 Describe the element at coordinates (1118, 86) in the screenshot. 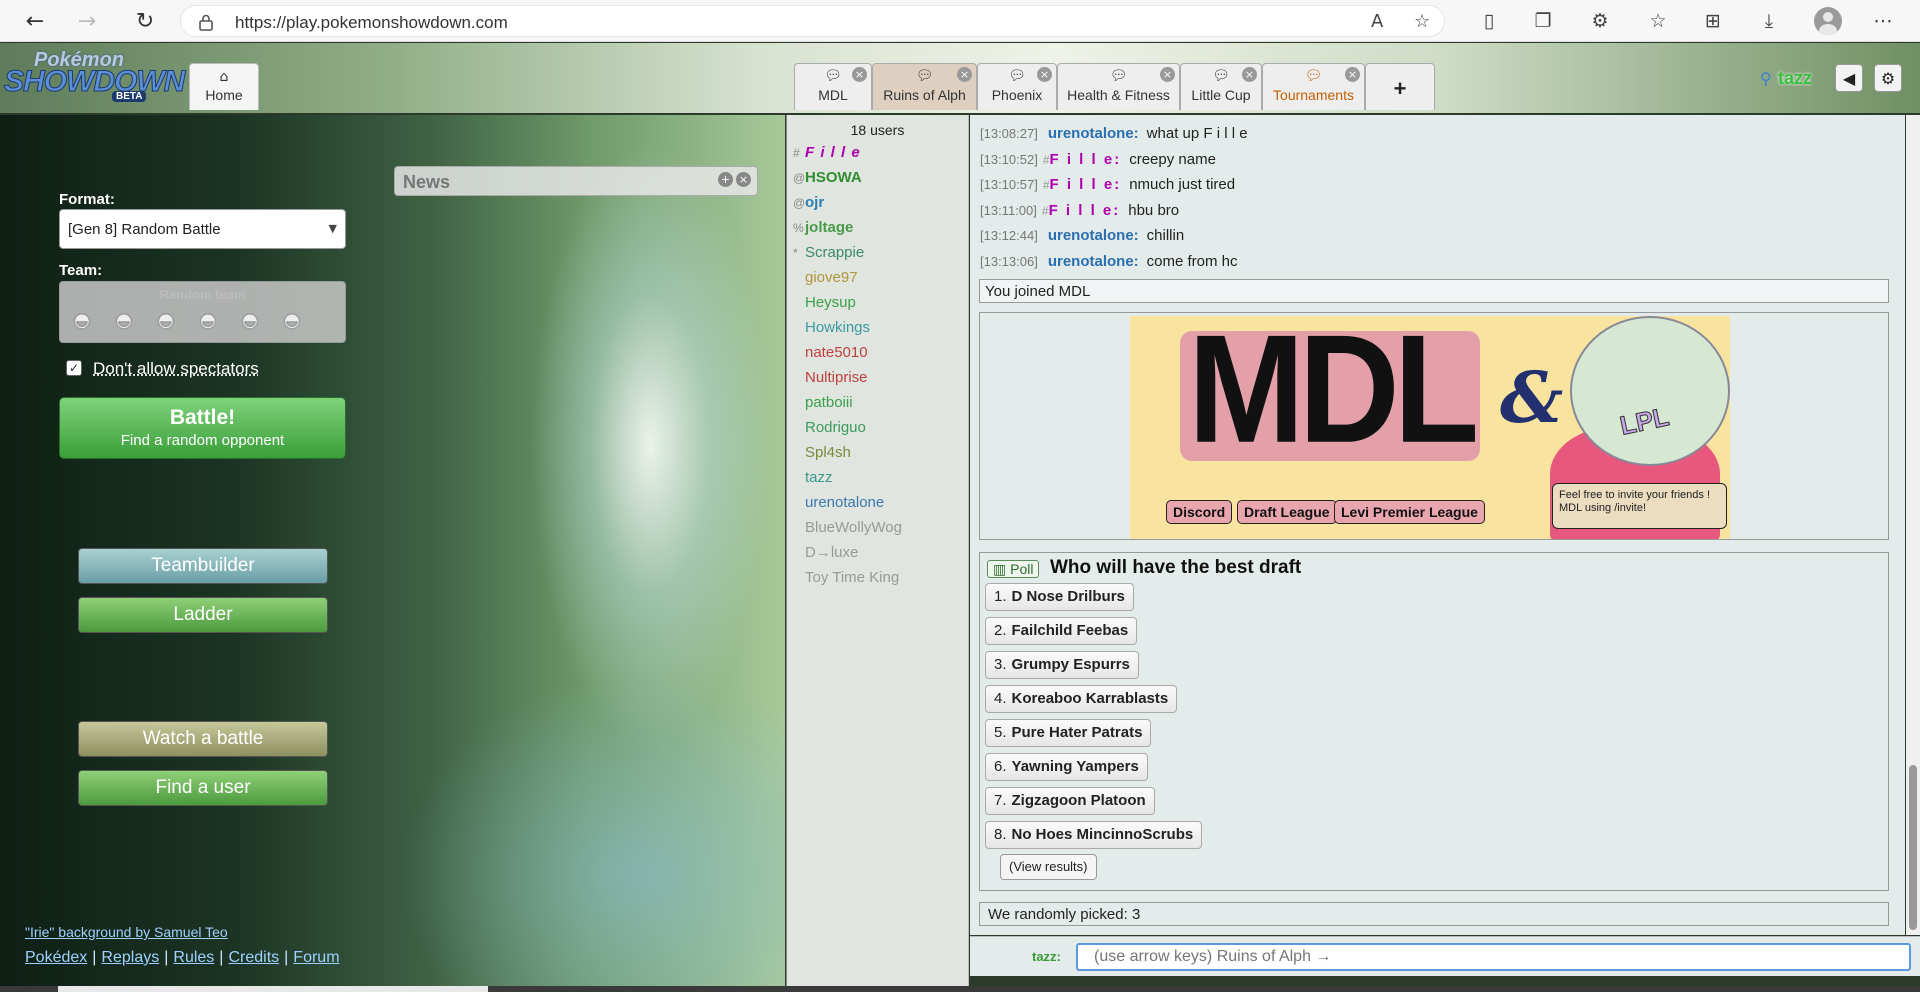

I see `tab-health-fitness: 💬︎ Health & Fitness ×` at that location.